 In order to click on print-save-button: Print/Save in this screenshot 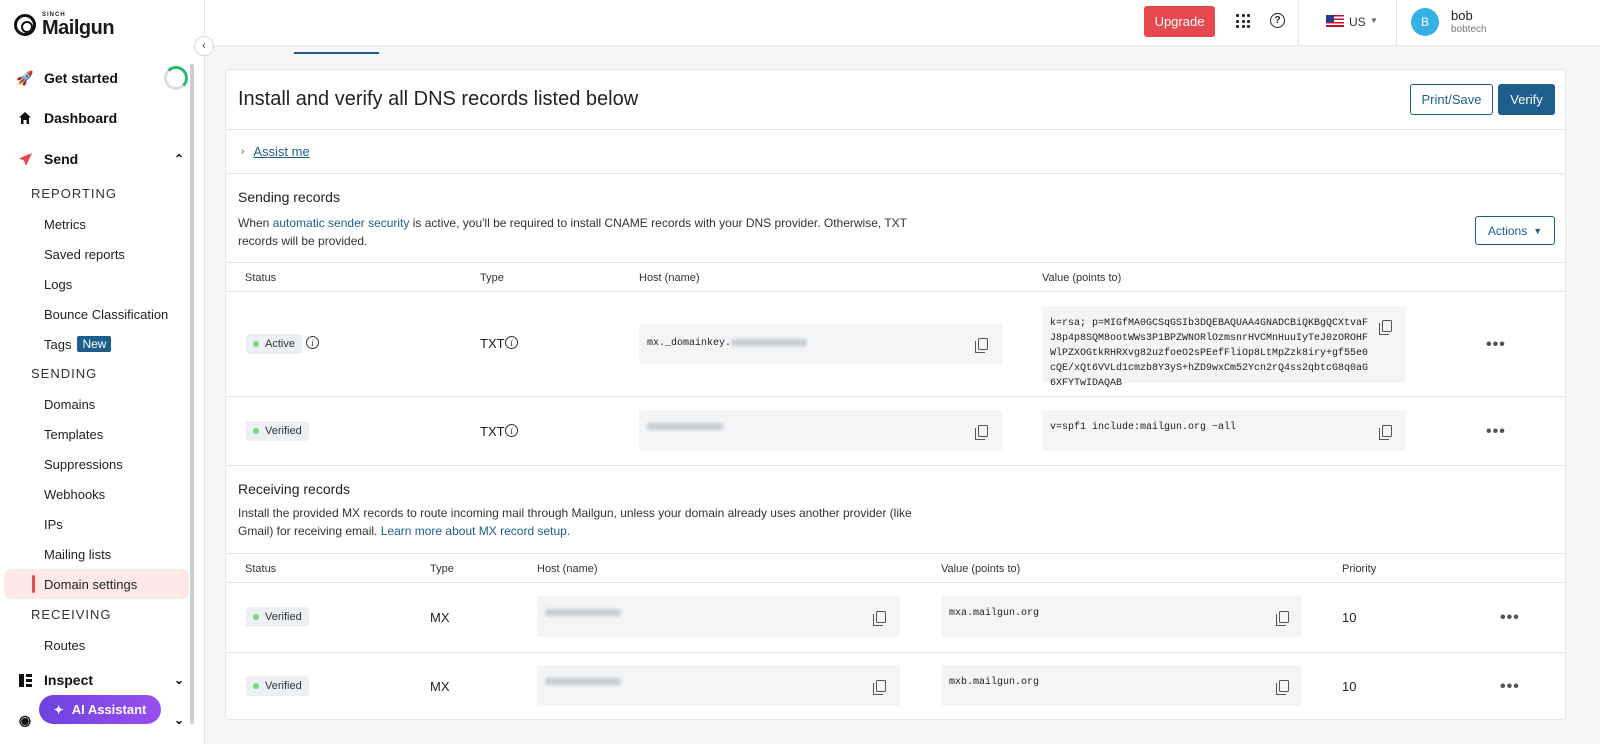, I will do `click(1451, 99)`.